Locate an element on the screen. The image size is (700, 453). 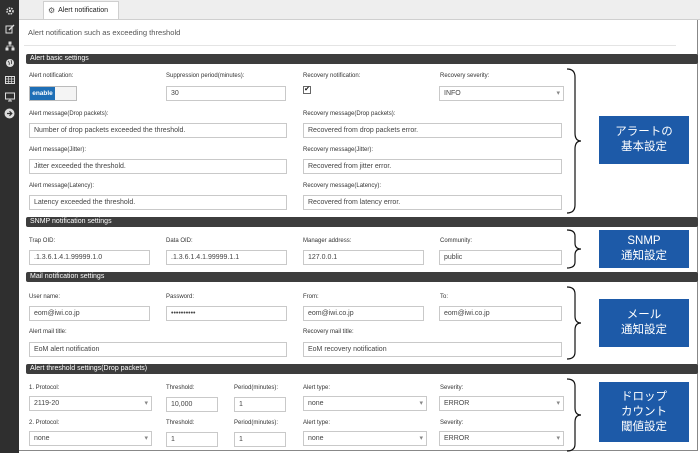
alert-jitter-input: Jitter exceeded the threshold. is located at coordinates (158, 166).